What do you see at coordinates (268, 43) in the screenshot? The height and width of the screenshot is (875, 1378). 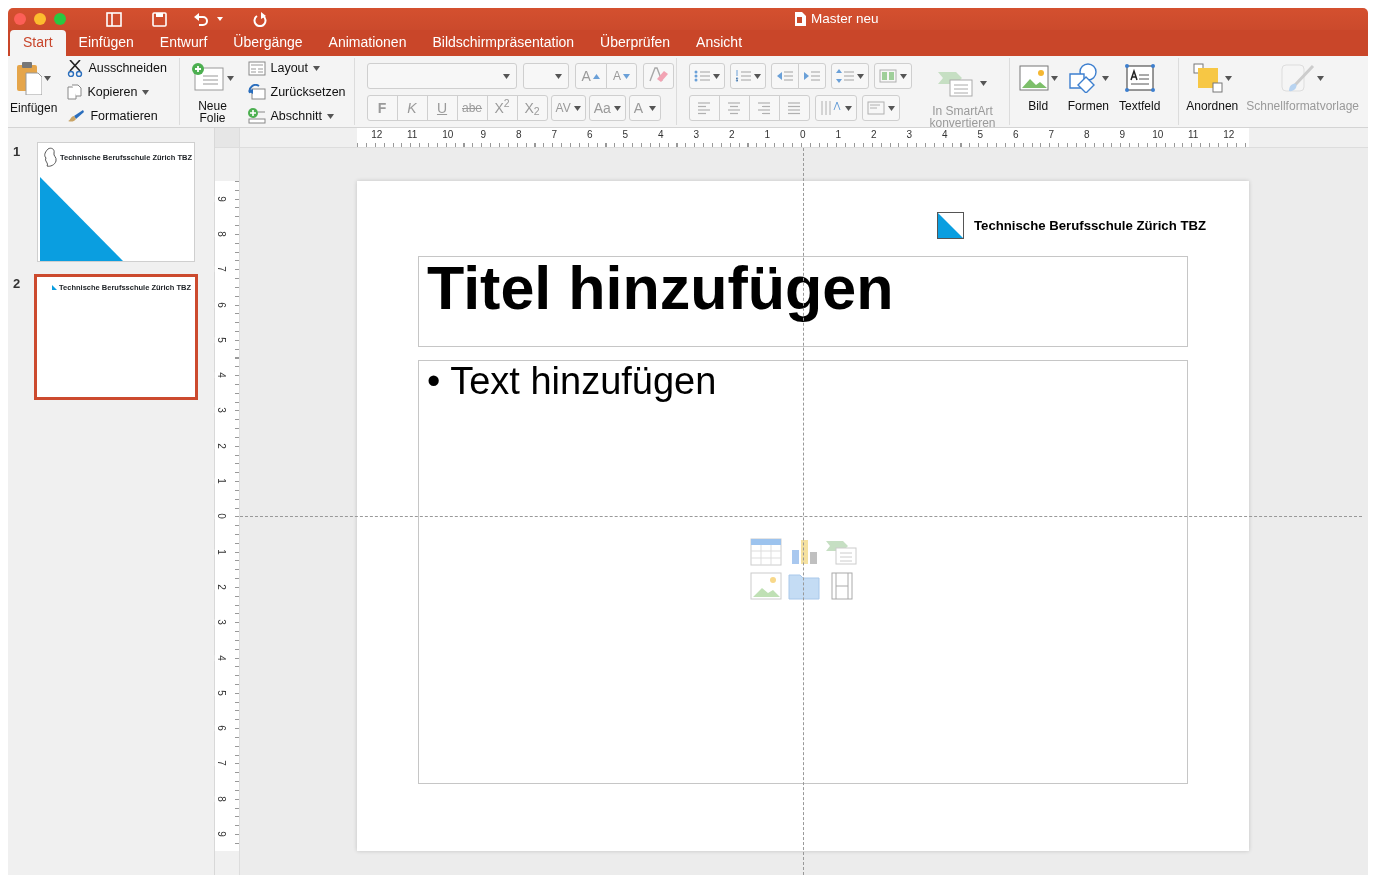 I see `ribbon-tab: Übergänge` at bounding box center [268, 43].